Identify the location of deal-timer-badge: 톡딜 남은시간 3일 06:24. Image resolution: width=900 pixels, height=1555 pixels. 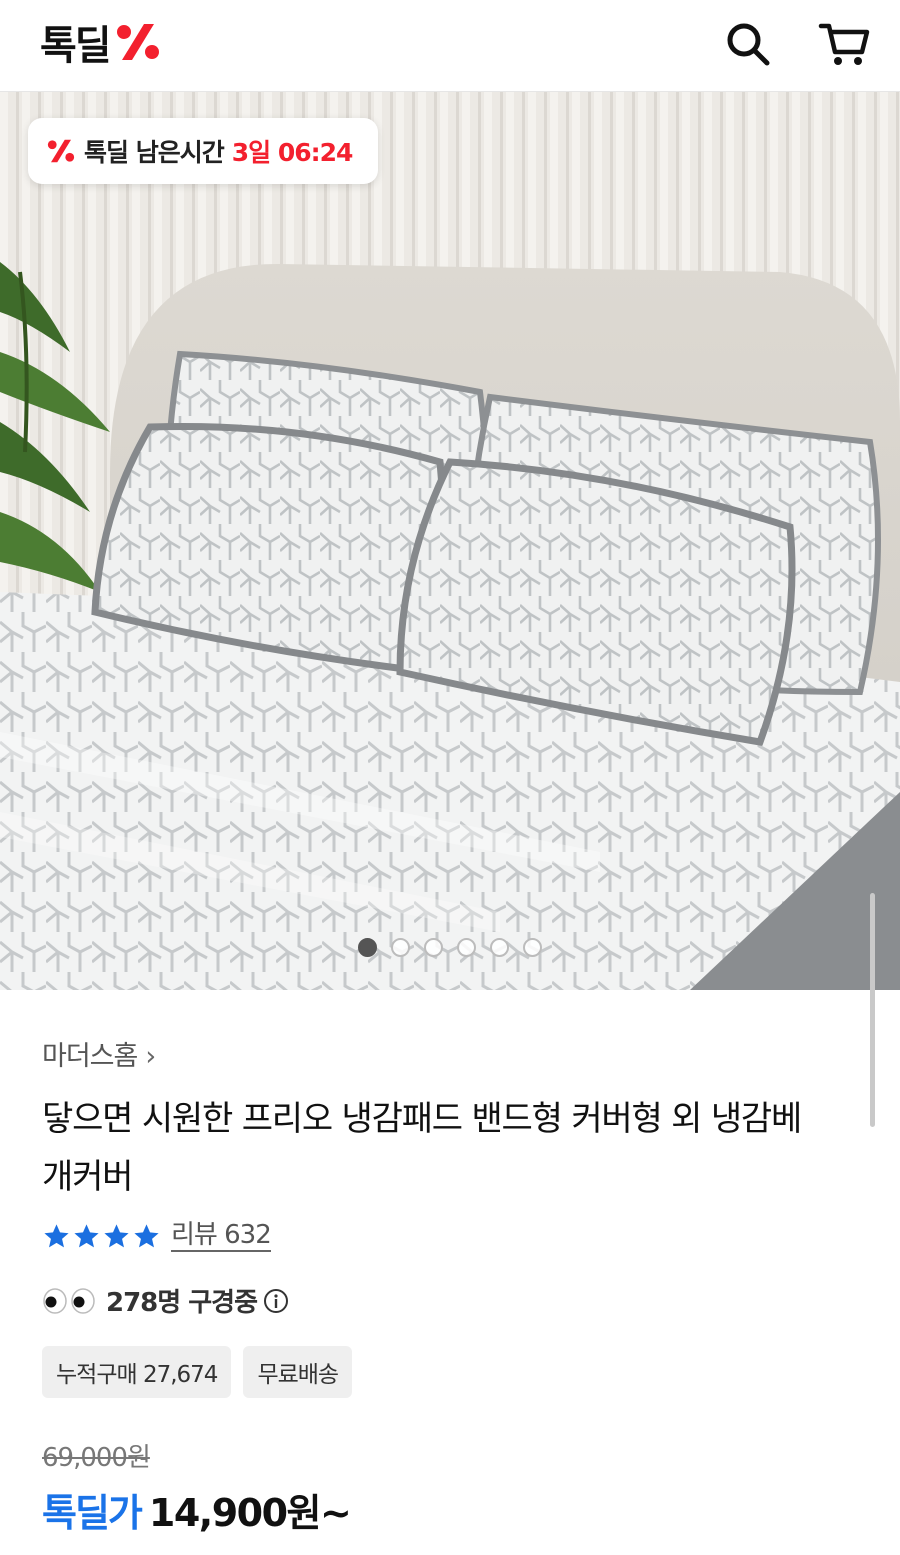
(203, 151).